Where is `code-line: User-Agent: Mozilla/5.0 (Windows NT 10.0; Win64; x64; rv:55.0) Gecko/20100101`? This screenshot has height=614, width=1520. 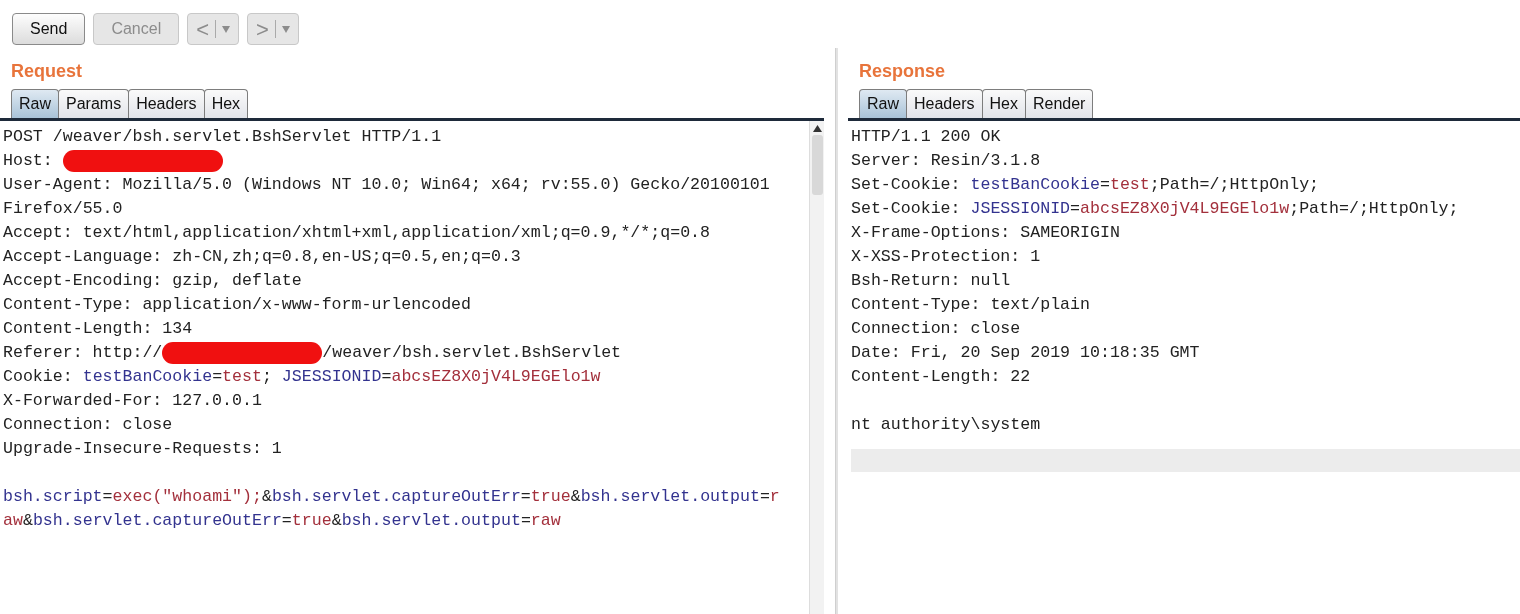
code-line: User-Agent: Mozilla/5.0 (Windows NT 10.0; Win64; x64; rv:55.0) Gecko/20100101 is located at coordinates (387, 185).